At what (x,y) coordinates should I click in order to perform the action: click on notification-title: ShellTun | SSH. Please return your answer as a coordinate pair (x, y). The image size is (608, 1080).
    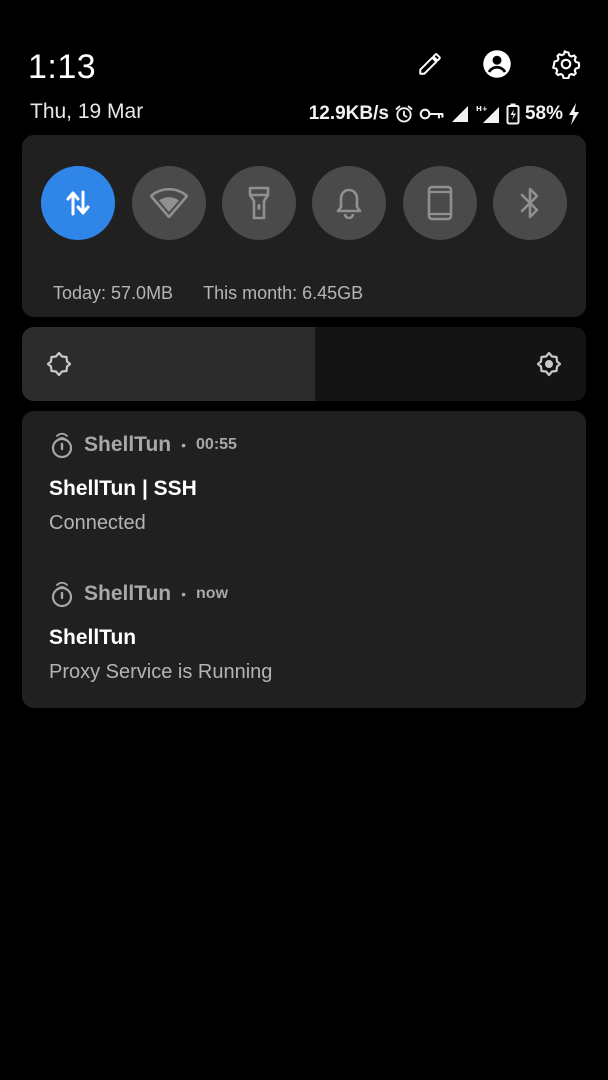
    Looking at the image, I should click on (123, 488).